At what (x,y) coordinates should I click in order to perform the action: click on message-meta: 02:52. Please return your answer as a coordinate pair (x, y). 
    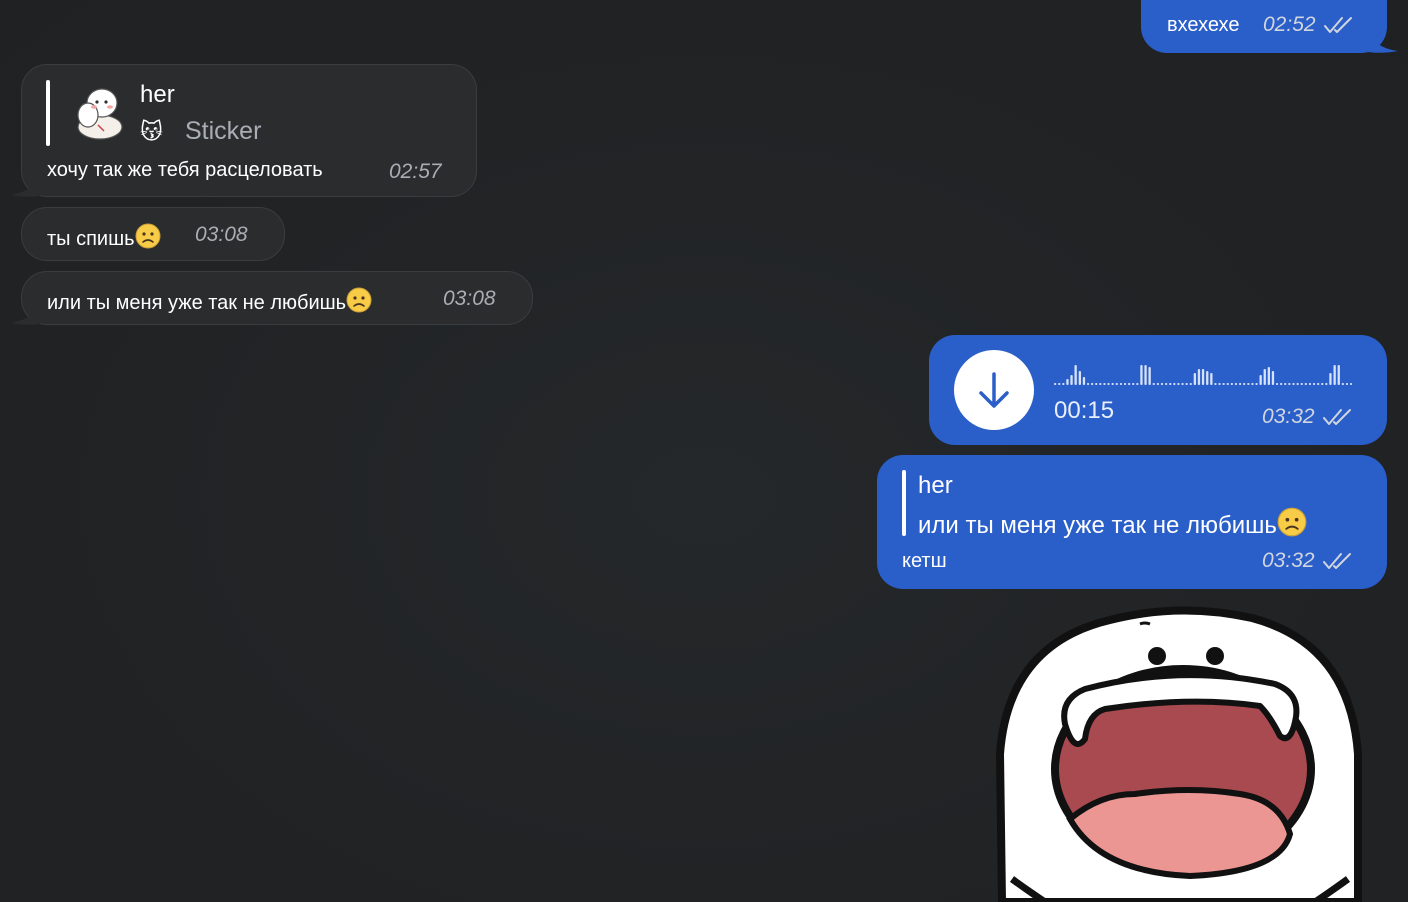
    Looking at the image, I should click on (1308, 25).